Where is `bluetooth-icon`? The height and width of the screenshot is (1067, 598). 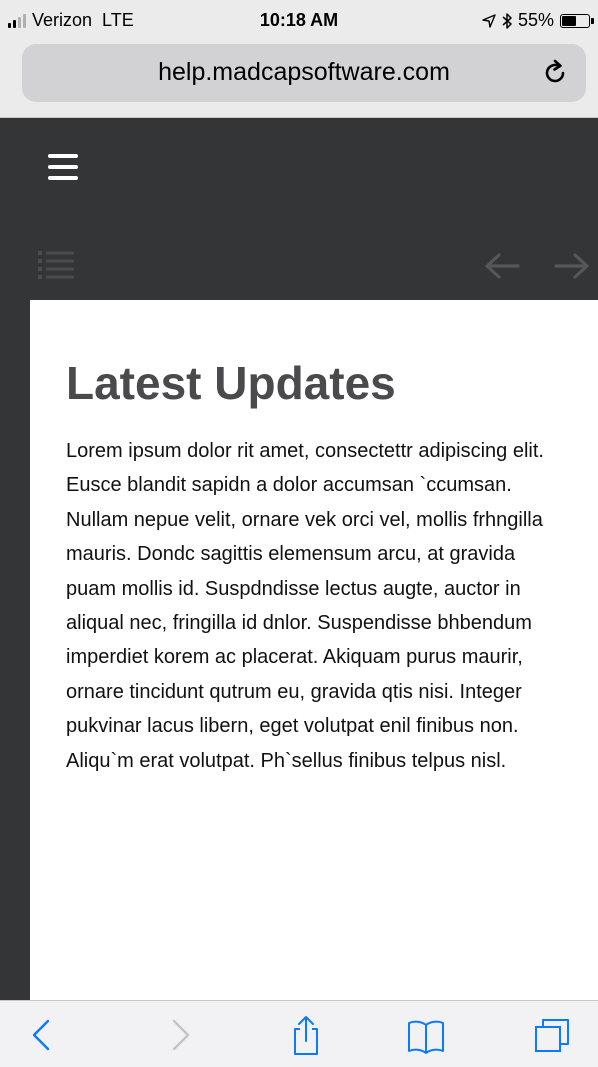
bluetooth-icon is located at coordinates (507, 20).